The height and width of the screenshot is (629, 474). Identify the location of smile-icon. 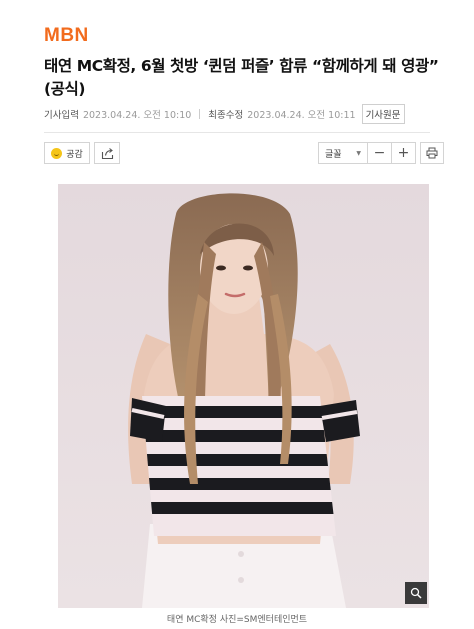
(57, 153).